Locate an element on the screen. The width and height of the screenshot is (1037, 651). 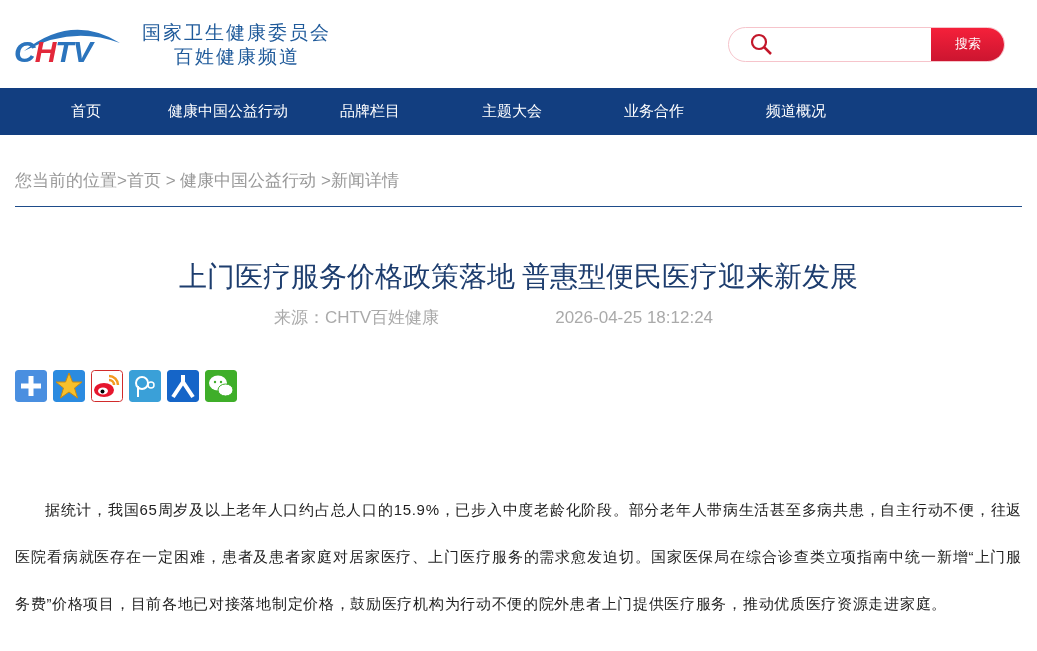
article-title: 上门医疗服务价格政策落地 普惠型便民医疗迎来新发展 is located at coordinates (518, 277).